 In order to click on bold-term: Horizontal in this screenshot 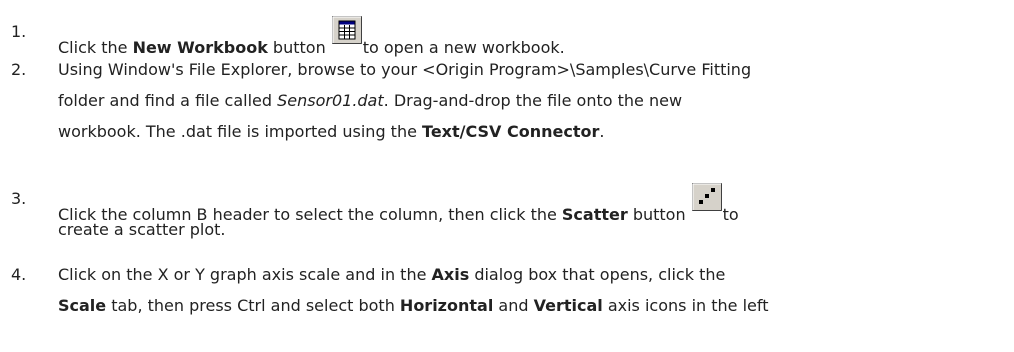, I will do `click(446, 305)`.